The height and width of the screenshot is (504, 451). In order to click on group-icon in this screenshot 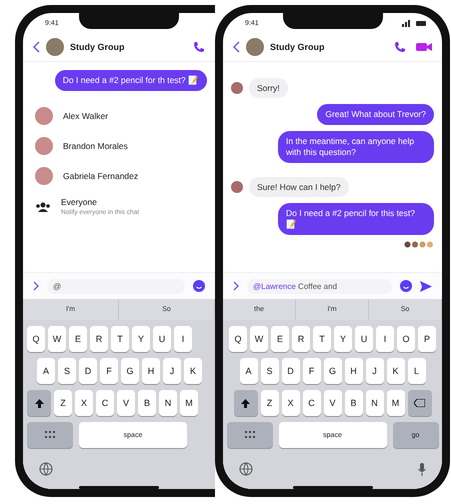, I will do `click(43, 207)`.